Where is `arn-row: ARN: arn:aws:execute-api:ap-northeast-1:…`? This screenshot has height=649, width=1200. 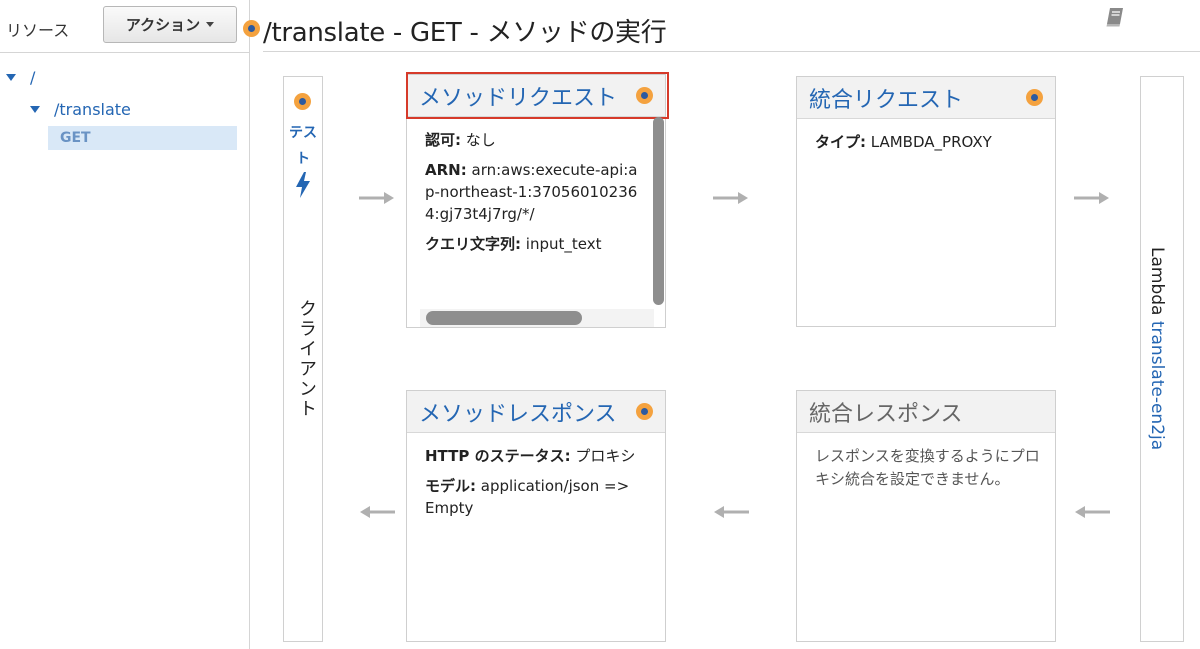
arn-row: ARN: arn:aws:execute-api:ap-northeast-1:… is located at coordinates (536, 192).